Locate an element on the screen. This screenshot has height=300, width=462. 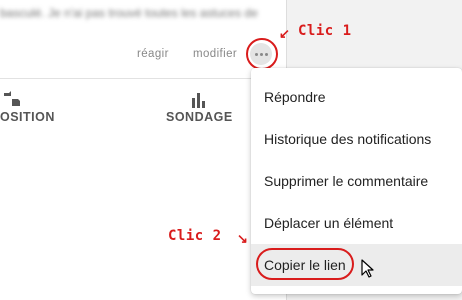
menu-item-notification-history: Historique des notifications is located at coordinates (356, 139).